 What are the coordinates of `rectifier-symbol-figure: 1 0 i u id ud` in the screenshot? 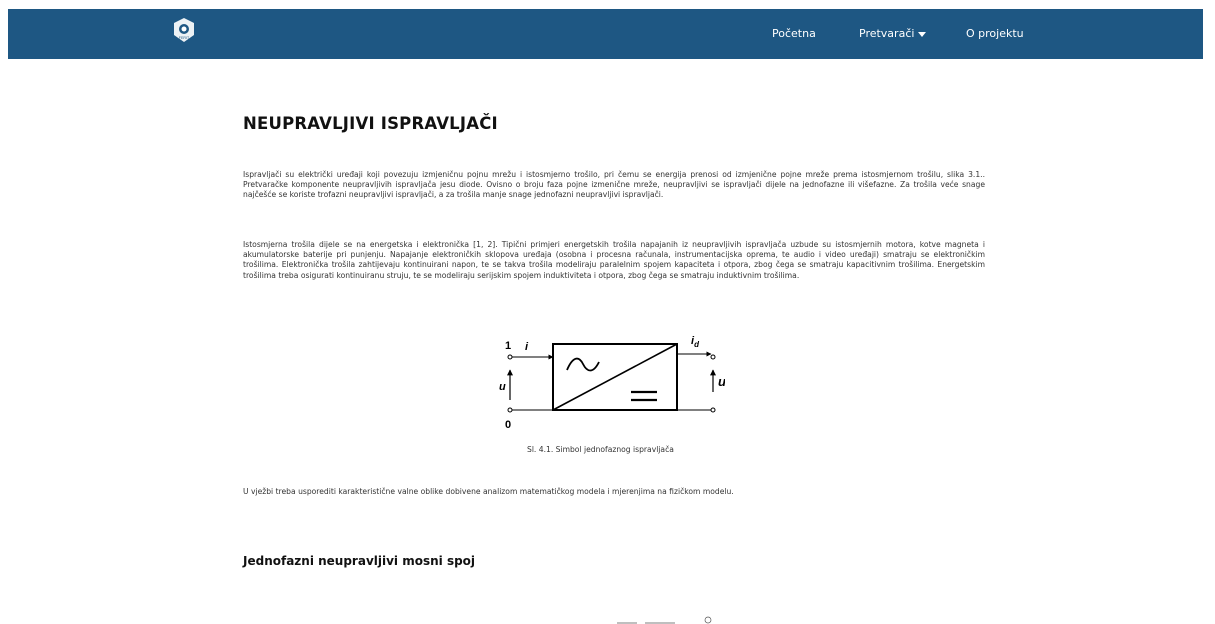 It's located at (612, 383).